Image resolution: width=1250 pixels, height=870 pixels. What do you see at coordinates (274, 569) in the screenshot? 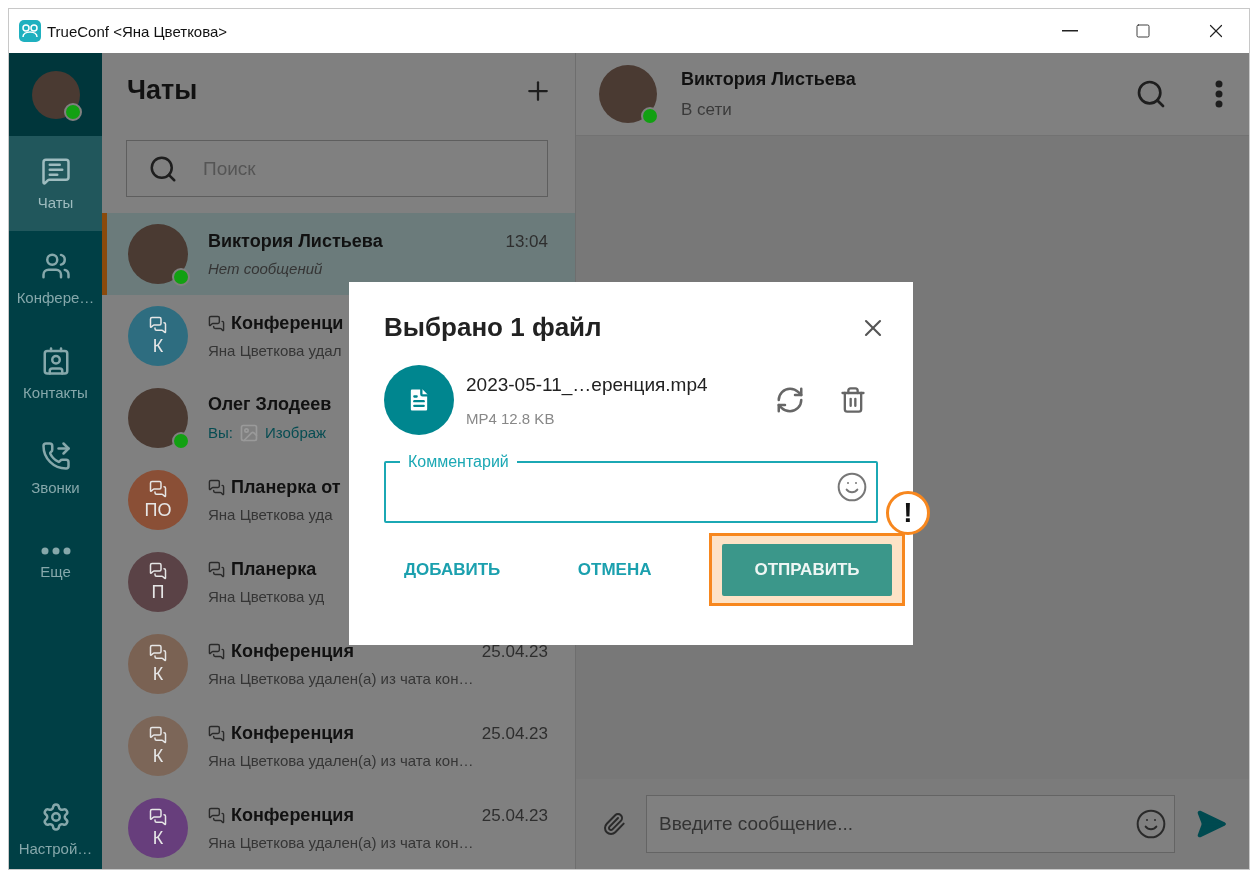
I see `chat-name: Планерка` at bounding box center [274, 569].